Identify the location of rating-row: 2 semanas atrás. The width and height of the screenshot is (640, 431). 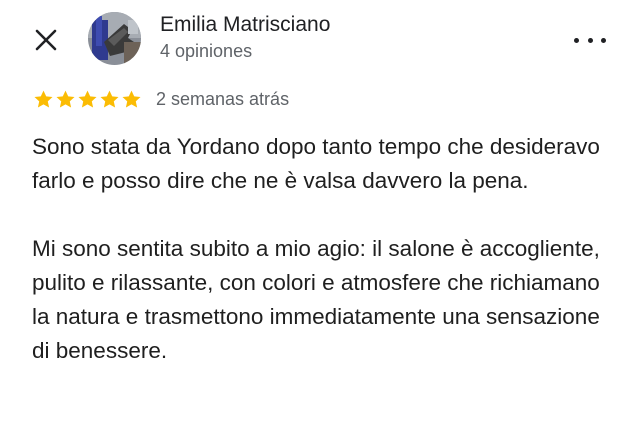
(161, 99).